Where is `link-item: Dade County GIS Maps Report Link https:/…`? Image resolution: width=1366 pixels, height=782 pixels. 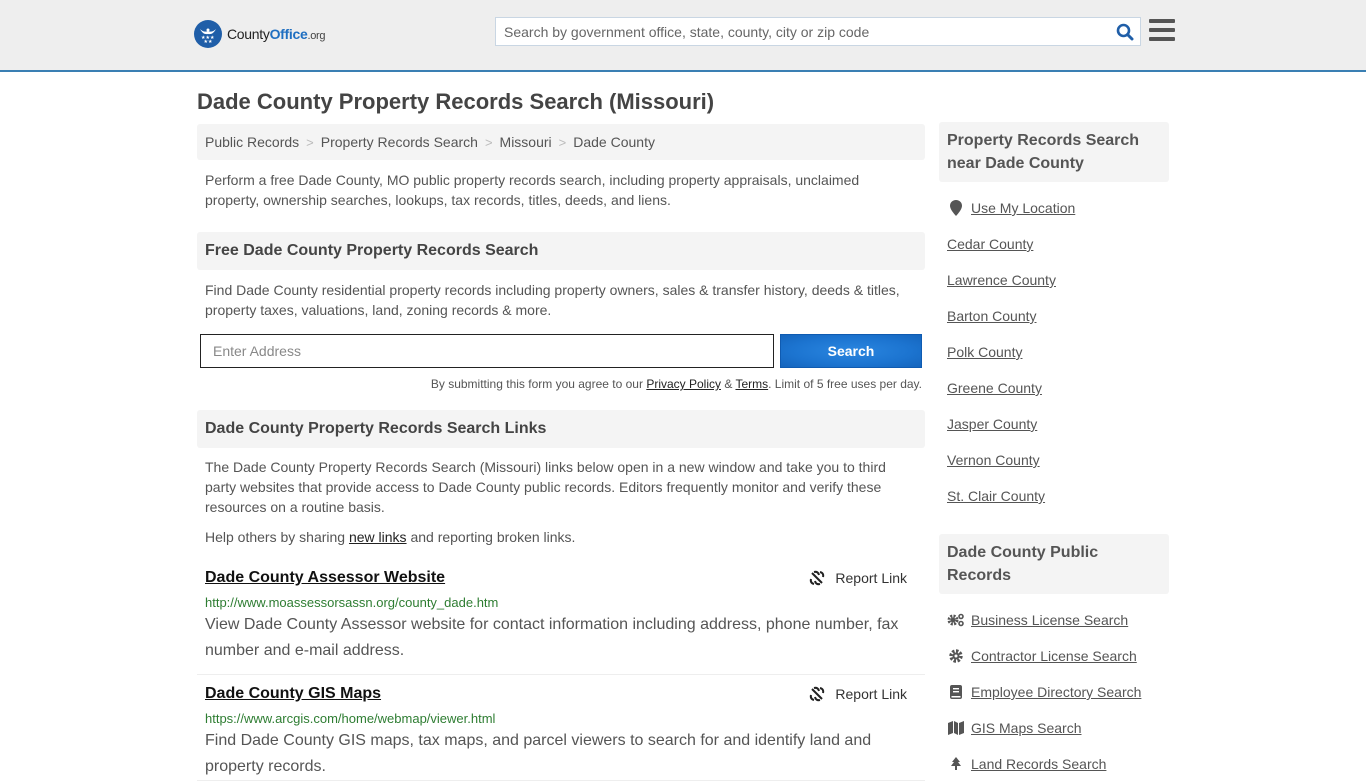 link-item: Dade County GIS Maps Report Link https:/… is located at coordinates (561, 732).